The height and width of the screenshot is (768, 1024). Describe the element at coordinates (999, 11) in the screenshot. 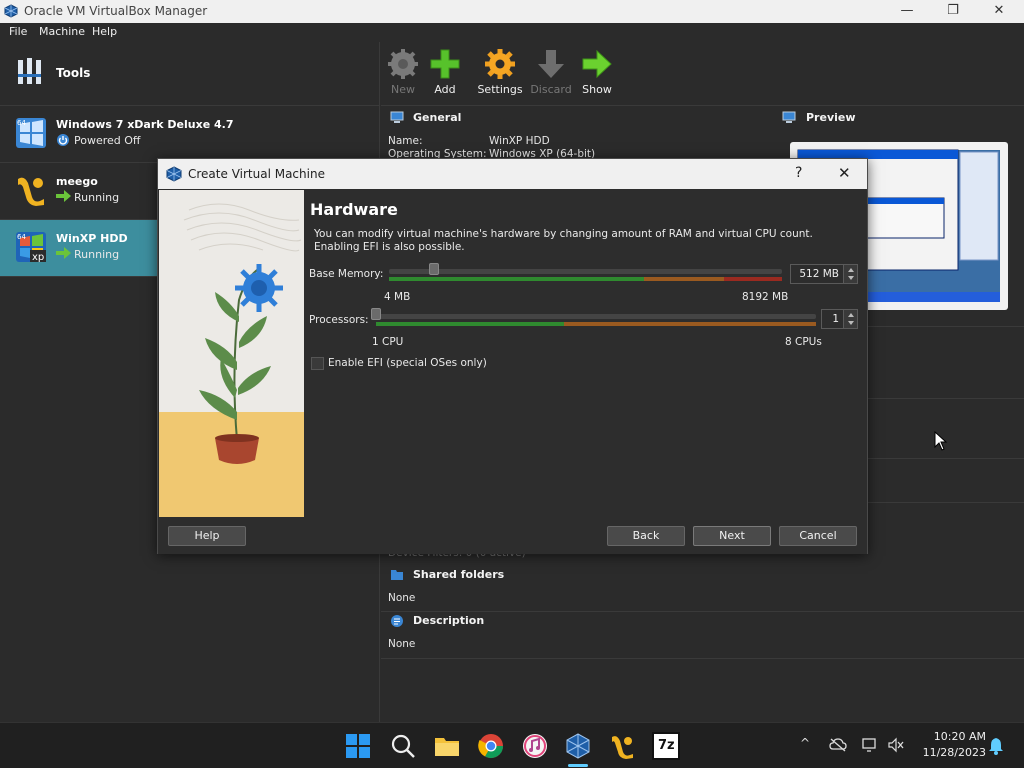

I see `close-window-button: ✕` at that location.